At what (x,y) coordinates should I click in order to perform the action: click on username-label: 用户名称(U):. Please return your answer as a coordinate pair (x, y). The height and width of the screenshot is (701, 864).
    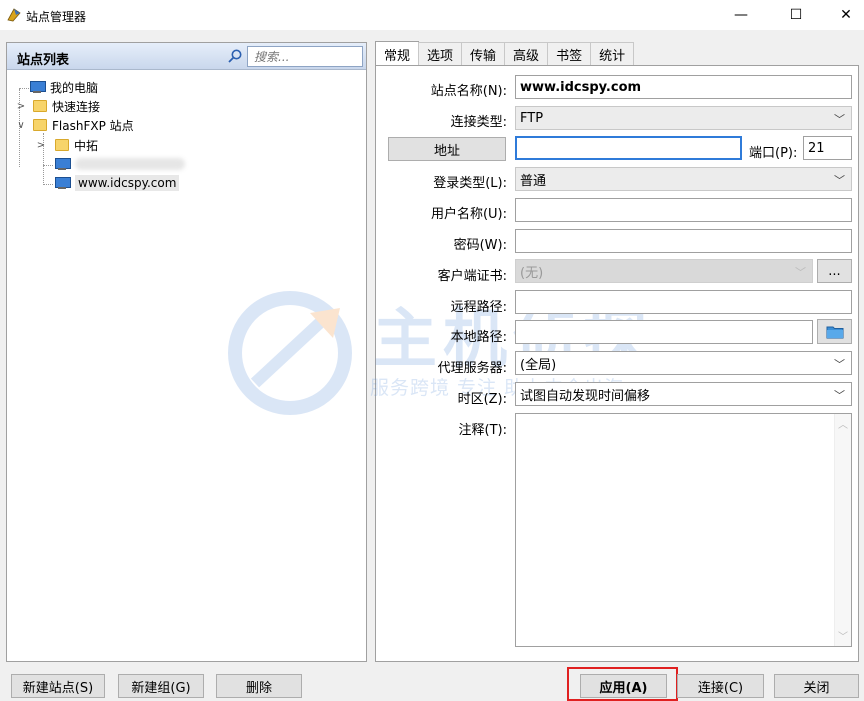
    Looking at the image, I should click on (468, 214).